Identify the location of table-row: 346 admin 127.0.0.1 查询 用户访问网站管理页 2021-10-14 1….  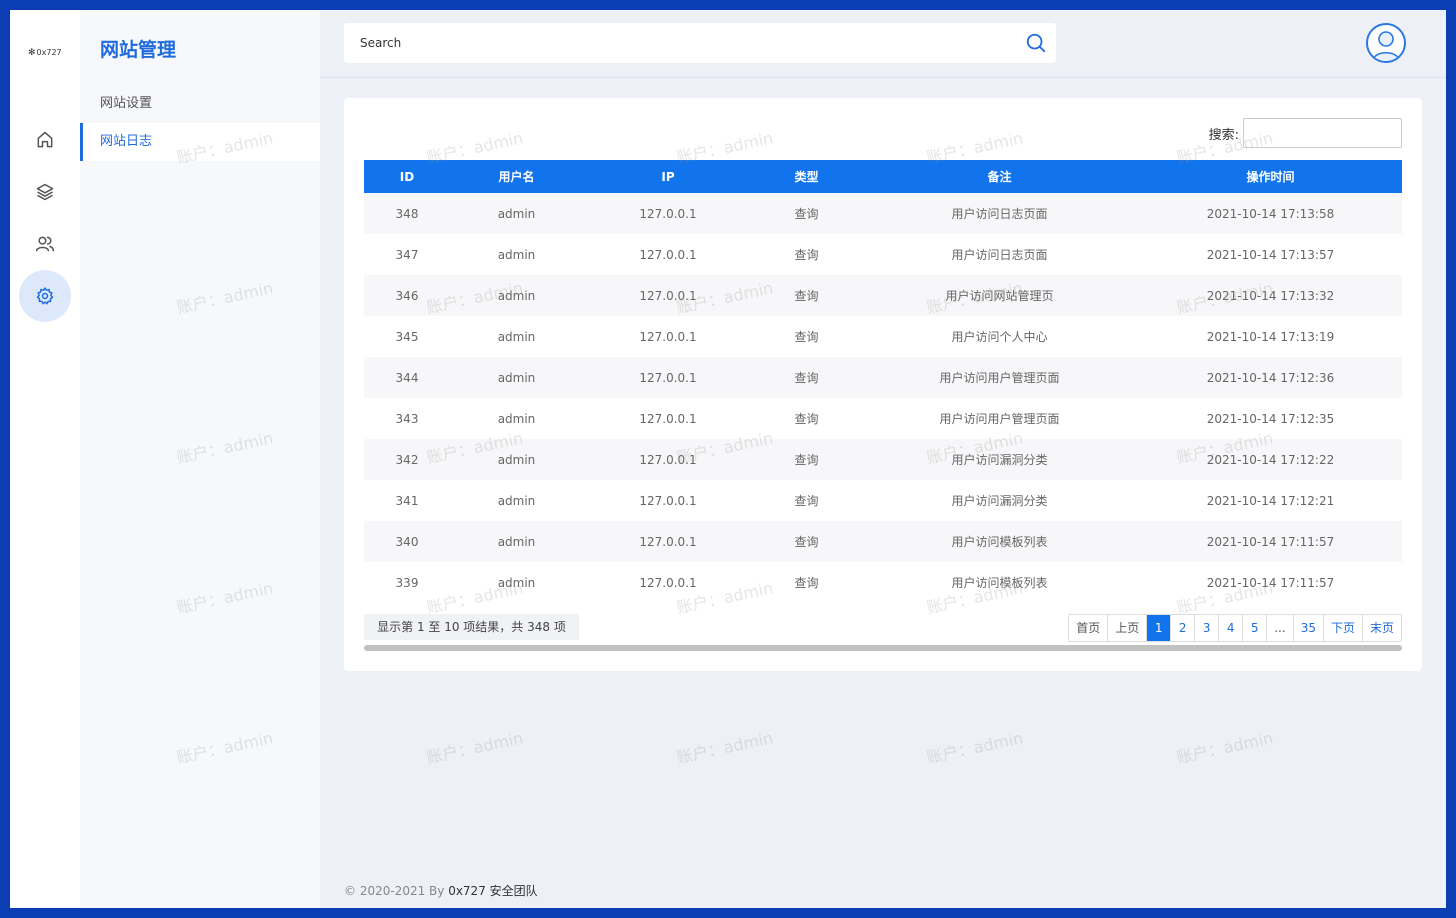
(883, 295).